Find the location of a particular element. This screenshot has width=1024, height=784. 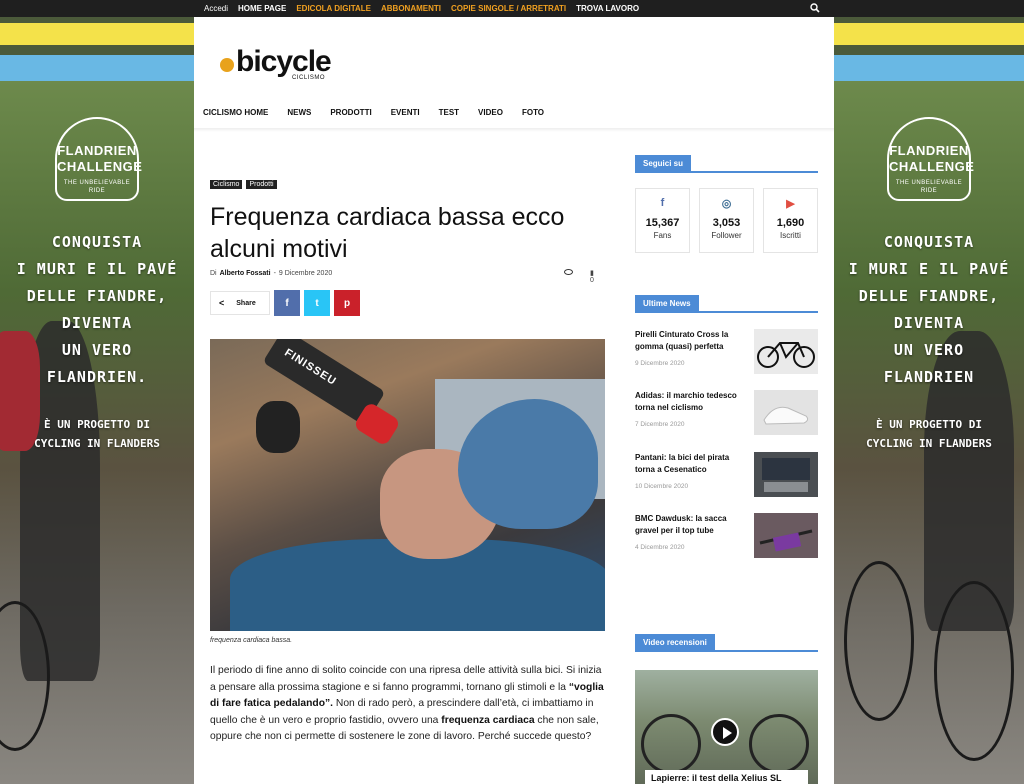

comments-number: 0 is located at coordinates (592, 280).